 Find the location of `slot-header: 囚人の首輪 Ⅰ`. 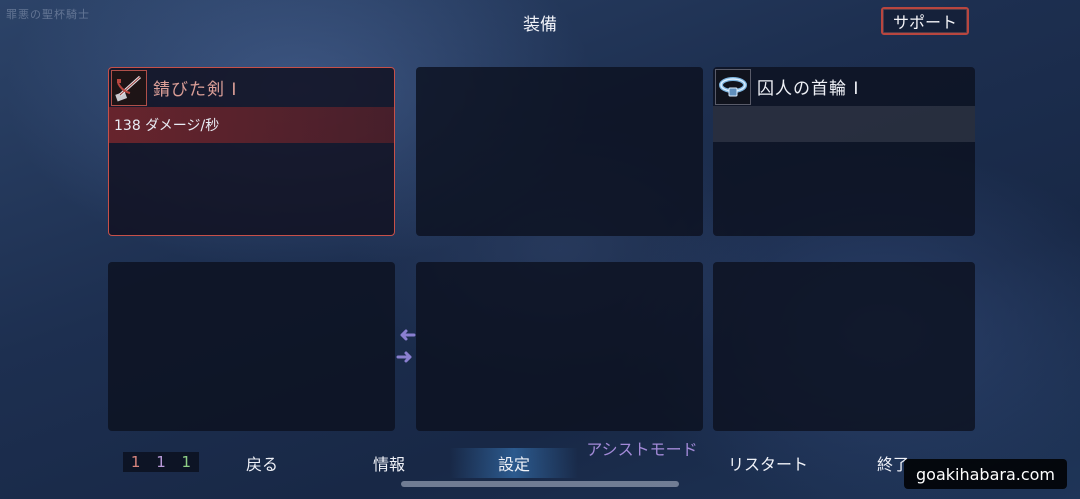

slot-header: 囚人の首輪 Ⅰ is located at coordinates (844, 86).